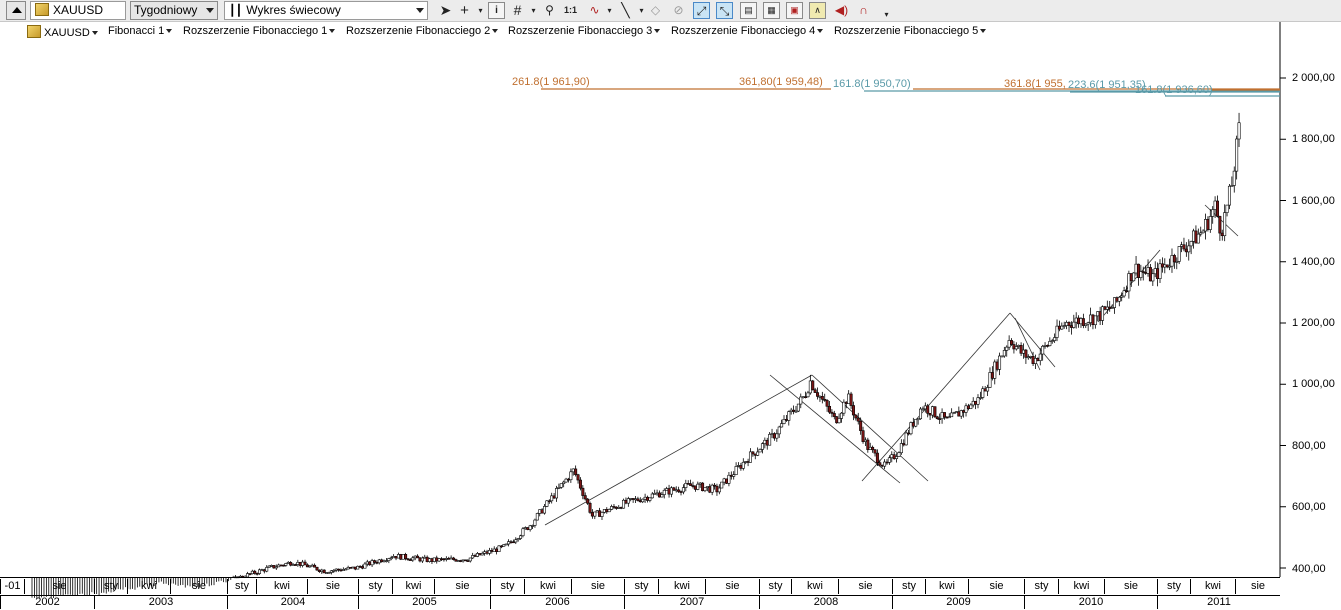 The width and height of the screenshot is (1341, 610). What do you see at coordinates (748, 10) in the screenshot?
I see `template-icon: ▤` at bounding box center [748, 10].